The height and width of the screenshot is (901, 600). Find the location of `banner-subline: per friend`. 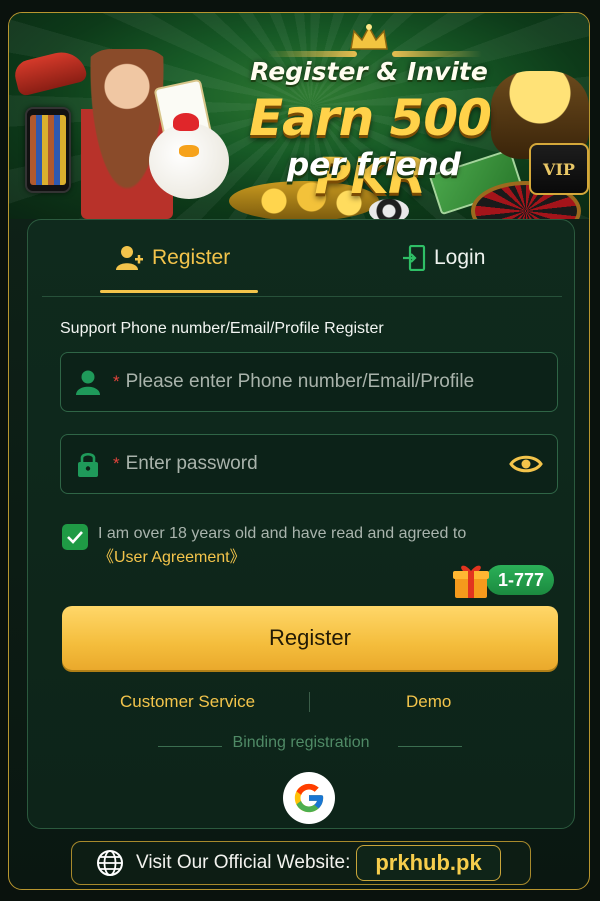

banner-subline: per friend is located at coordinates (374, 165).